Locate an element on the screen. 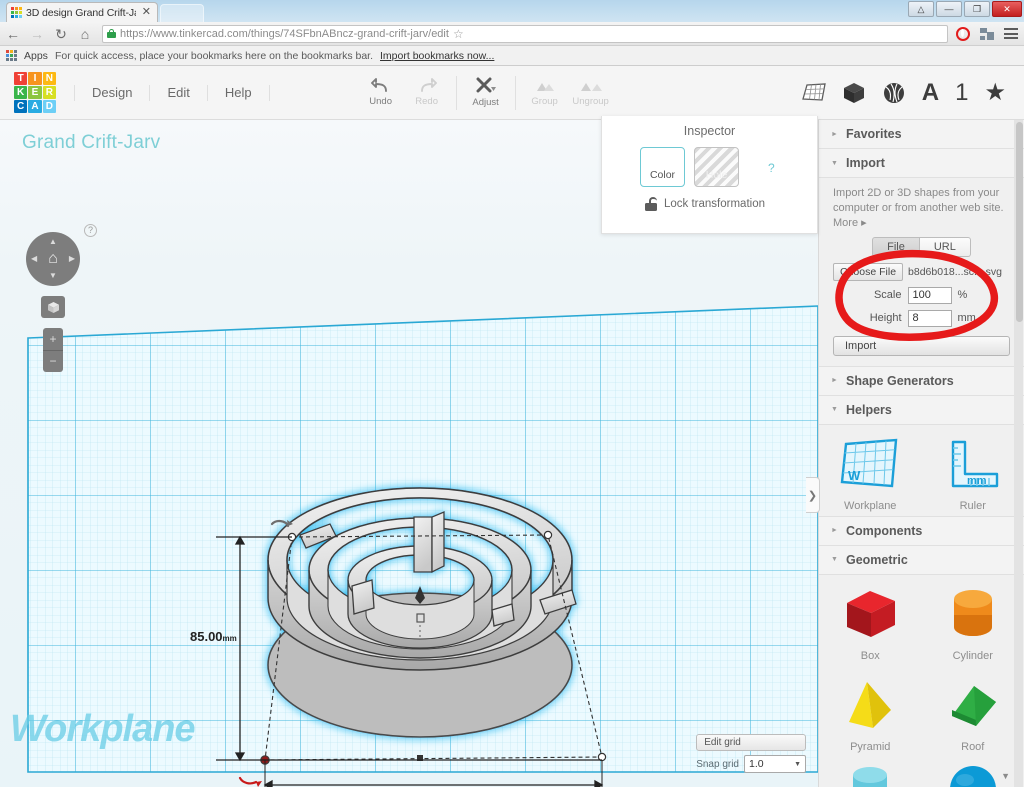 The height and width of the screenshot is (787, 1024). choose-file-button: Choose File is located at coordinates (868, 271).